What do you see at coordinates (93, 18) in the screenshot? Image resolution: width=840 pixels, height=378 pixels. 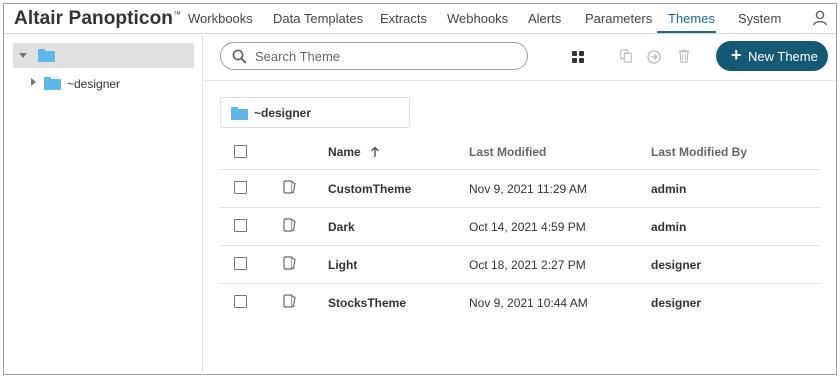 I see `brand-name: Altair Panopticon` at bounding box center [93, 18].